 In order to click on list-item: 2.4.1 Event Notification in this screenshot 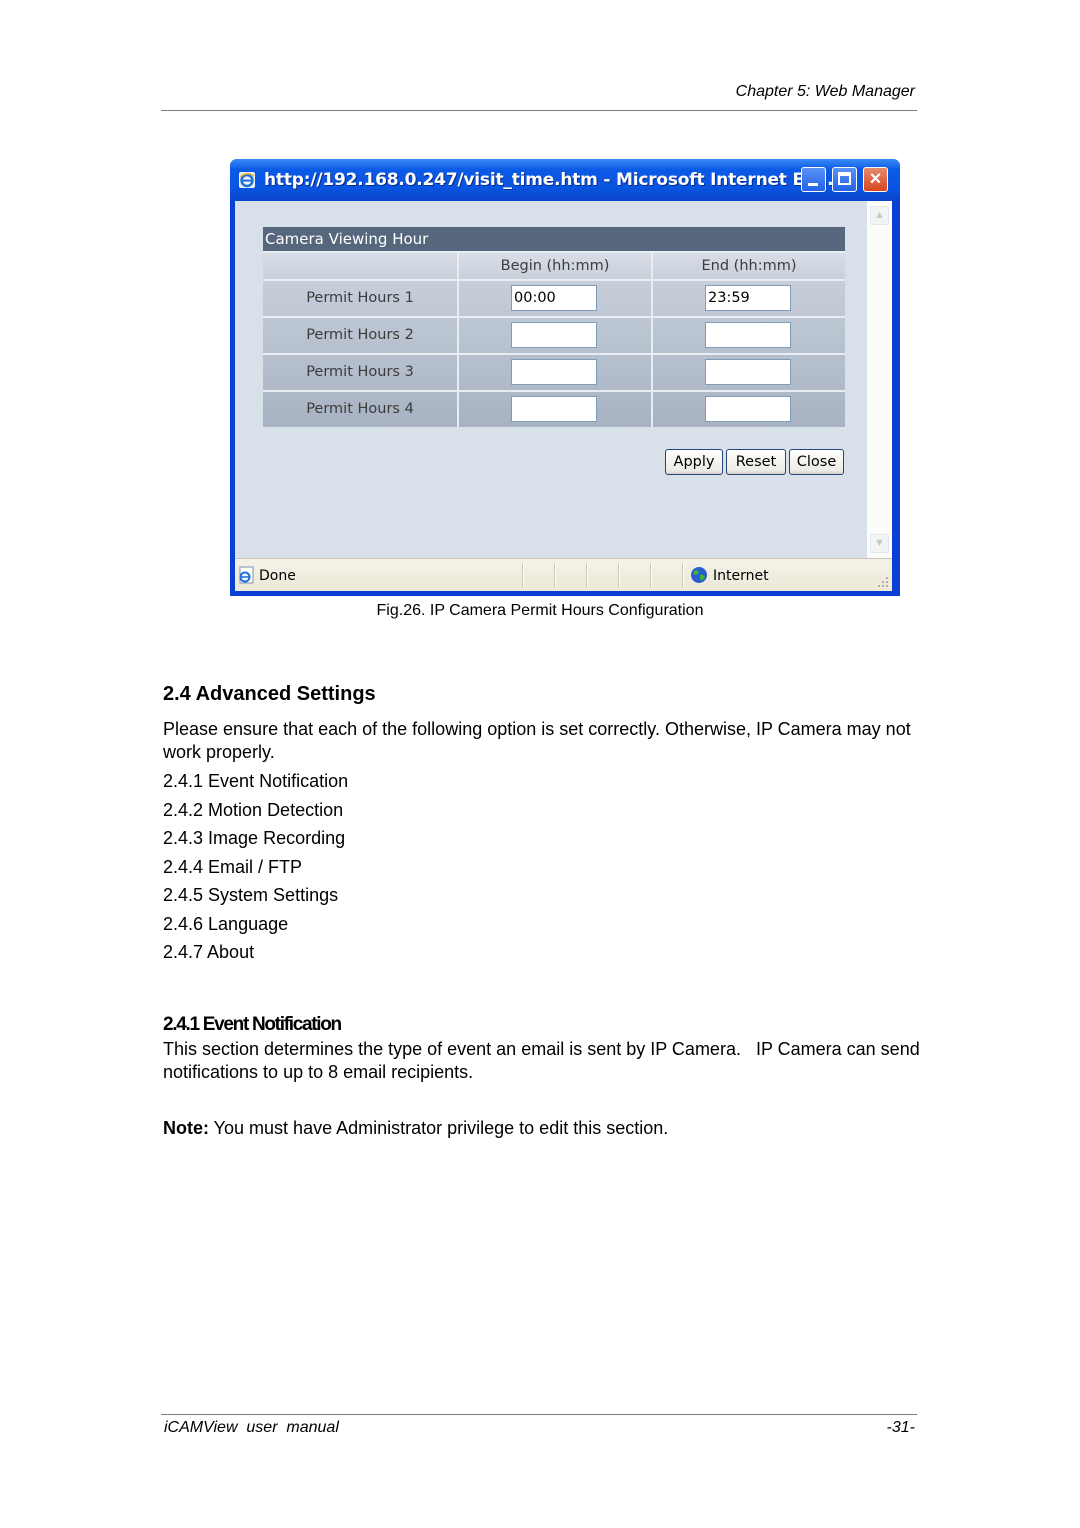, I will do `click(256, 781)`.